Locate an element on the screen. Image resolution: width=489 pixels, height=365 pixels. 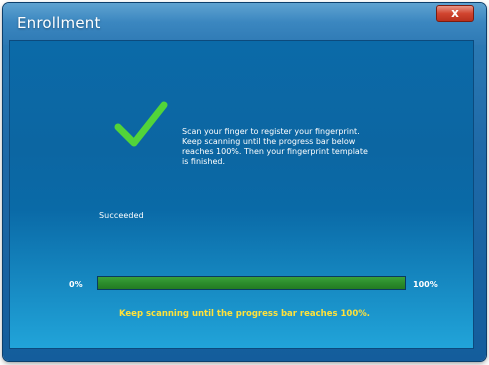
instructions-line: is finished. is located at coordinates (204, 161).